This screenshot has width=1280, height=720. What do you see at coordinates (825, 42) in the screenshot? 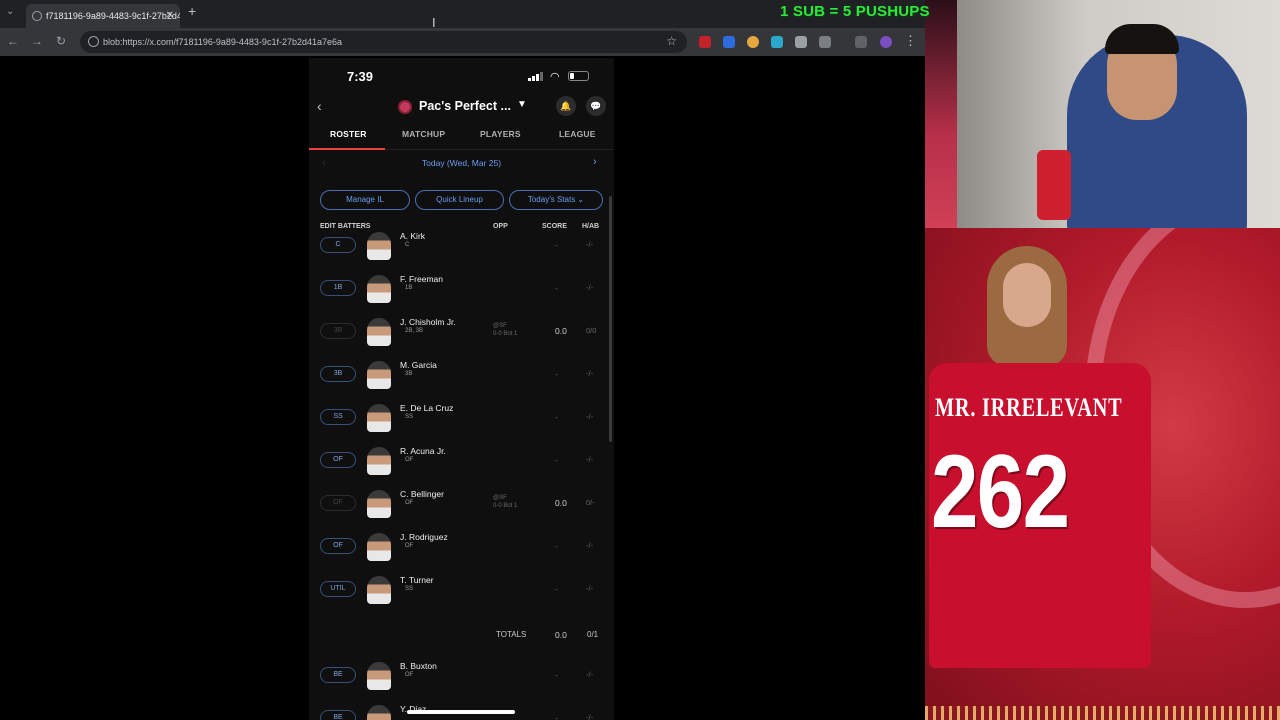
I see `extensions-puzzle-icon` at bounding box center [825, 42].